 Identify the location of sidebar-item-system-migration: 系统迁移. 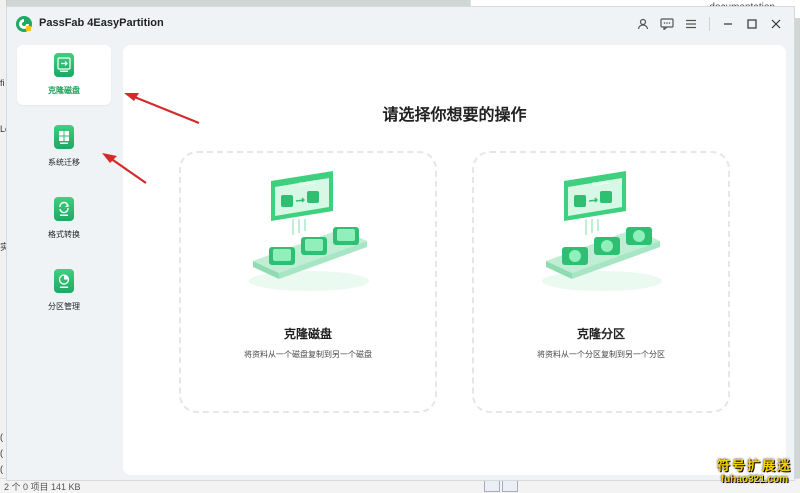
(64, 147).